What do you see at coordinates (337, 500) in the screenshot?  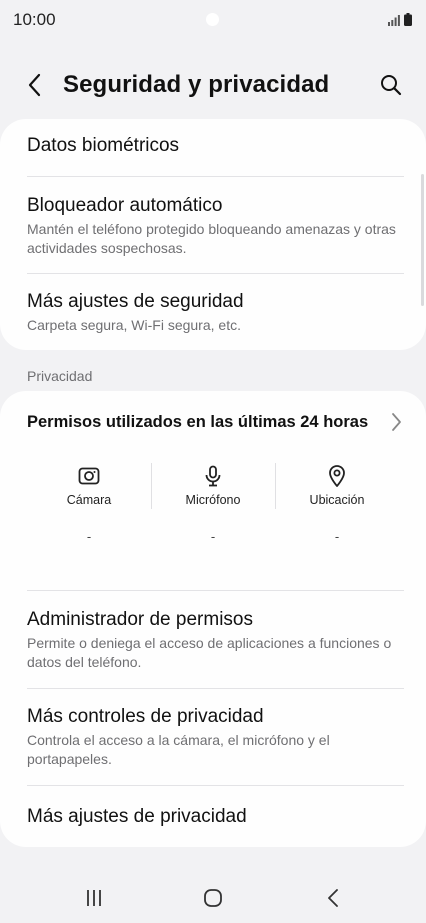 I see `permission-label: Ubicación` at bounding box center [337, 500].